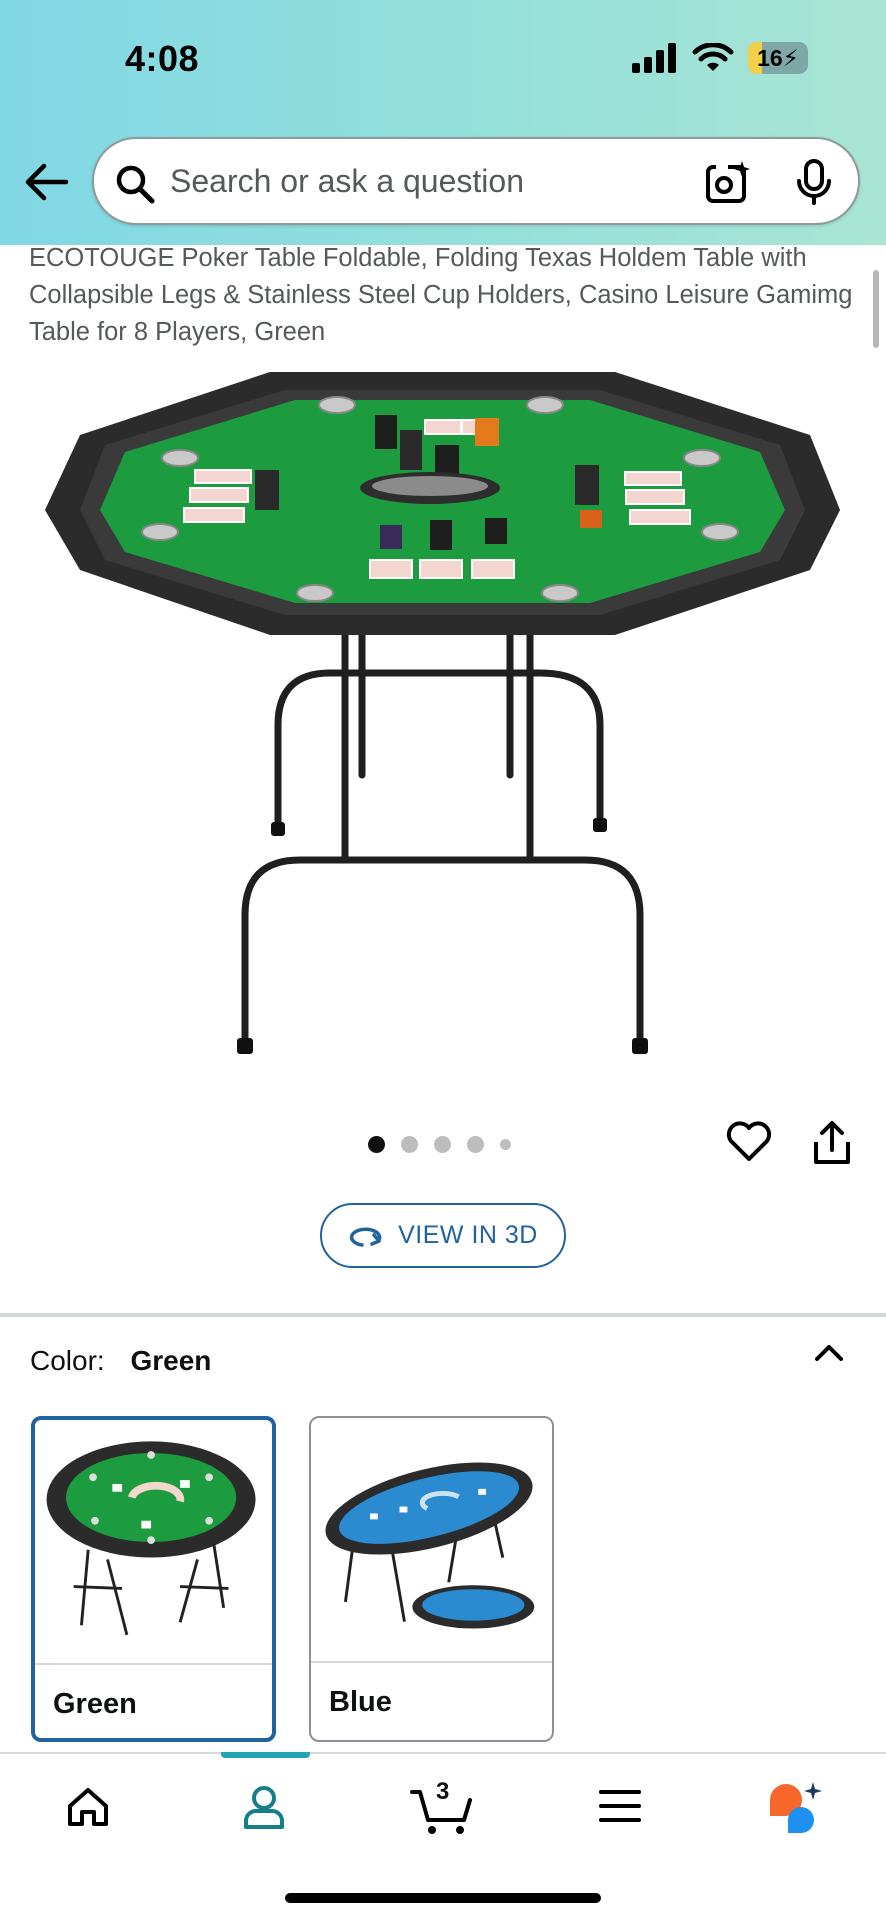 The width and height of the screenshot is (886, 1920). I want to click on share-icon, so click(832, 1143).